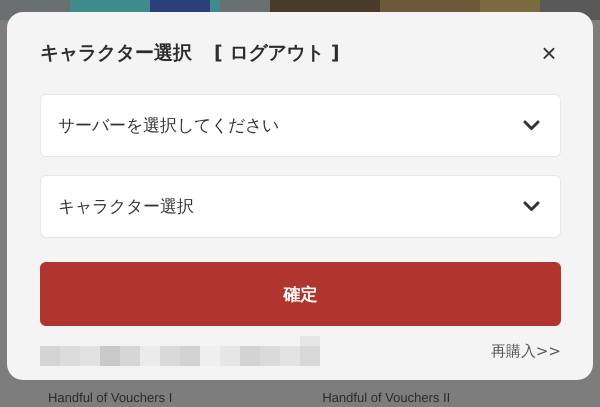  What do you see at coordinates (549, 53) in the screenshot?
I see `close-button: ×` at bounding box center [549, 53].